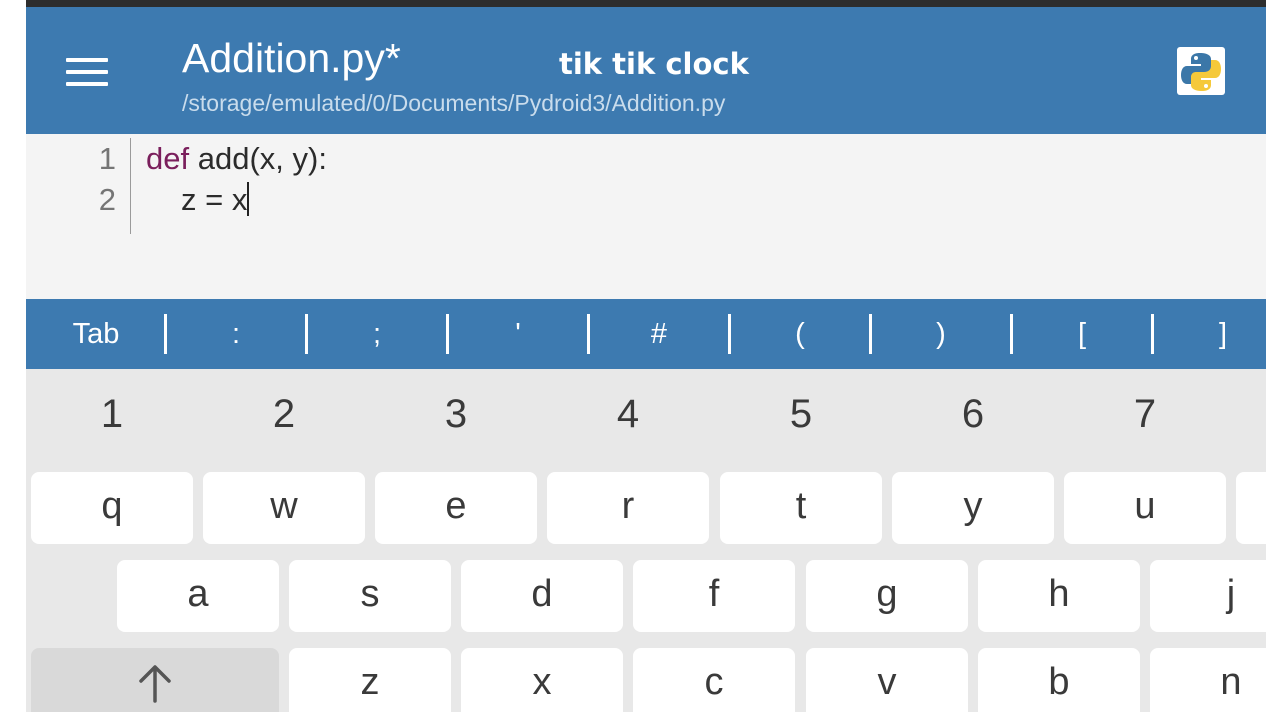  What do you see at coordinates (284, 508) in the screenshot?
I see `key-w: w` at bounding box center [284, 508].